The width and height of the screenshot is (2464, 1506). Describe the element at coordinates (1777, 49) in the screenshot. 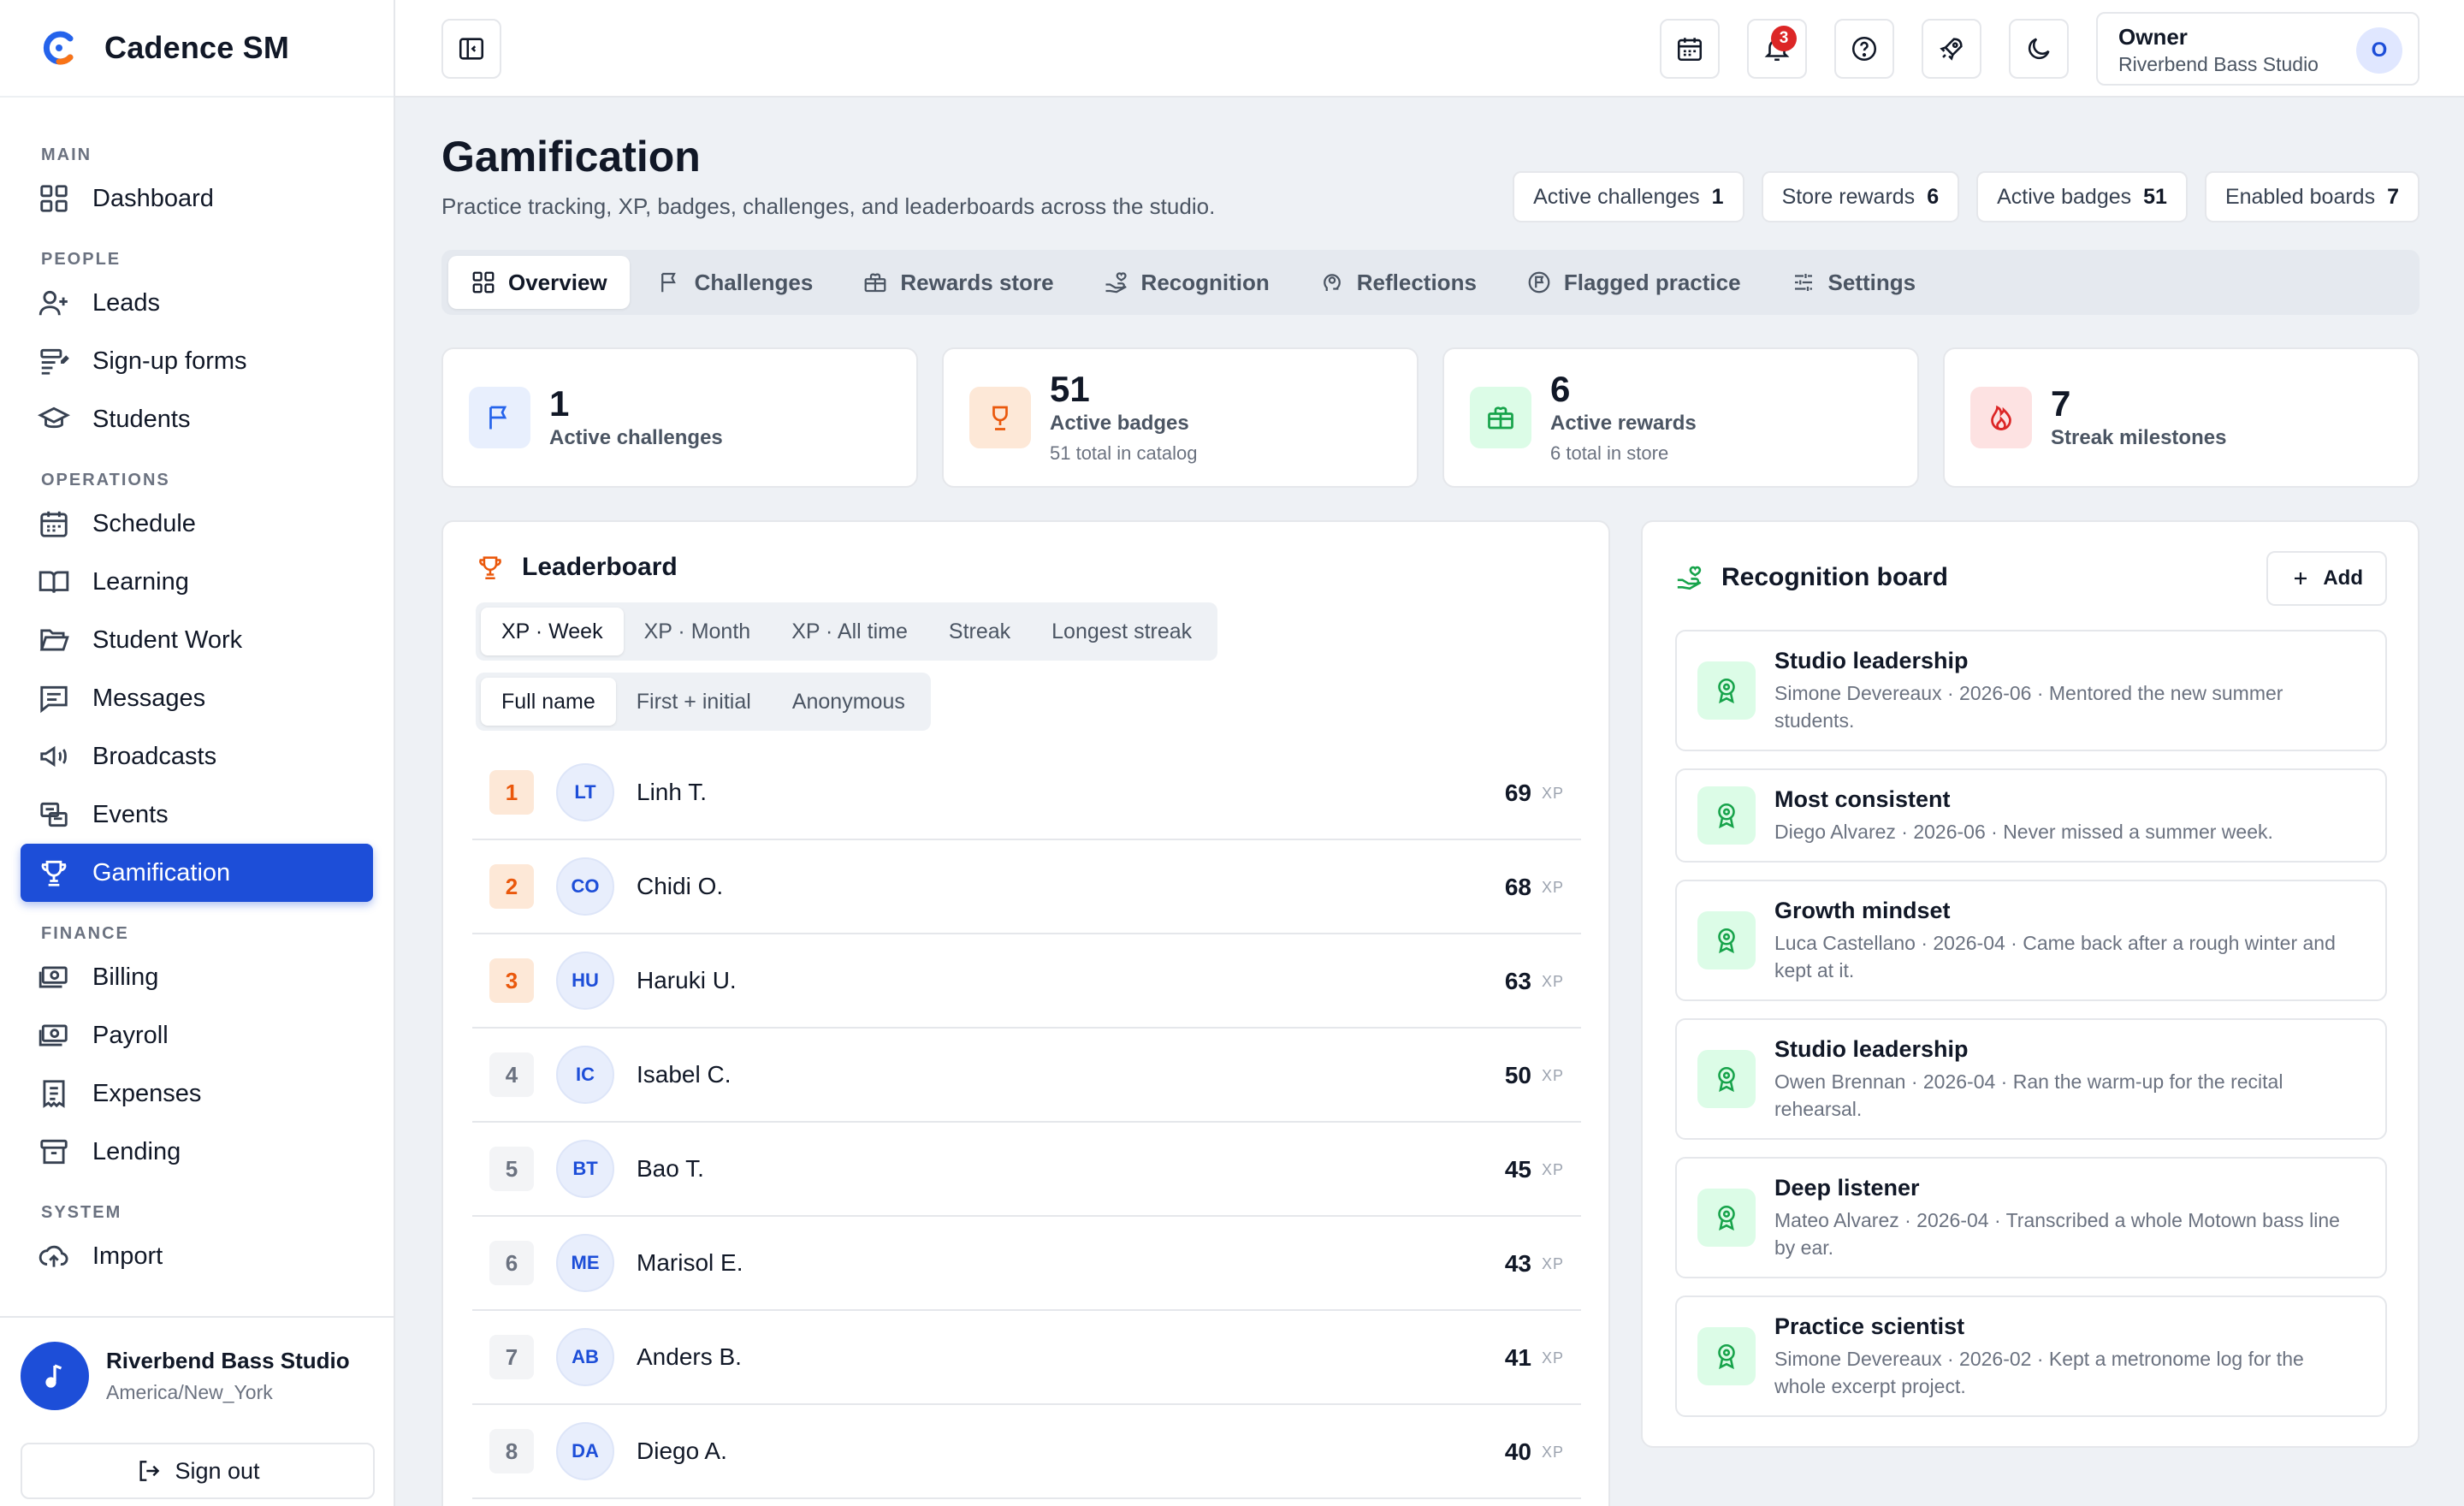

I see `notifications-button: 3` at that location.